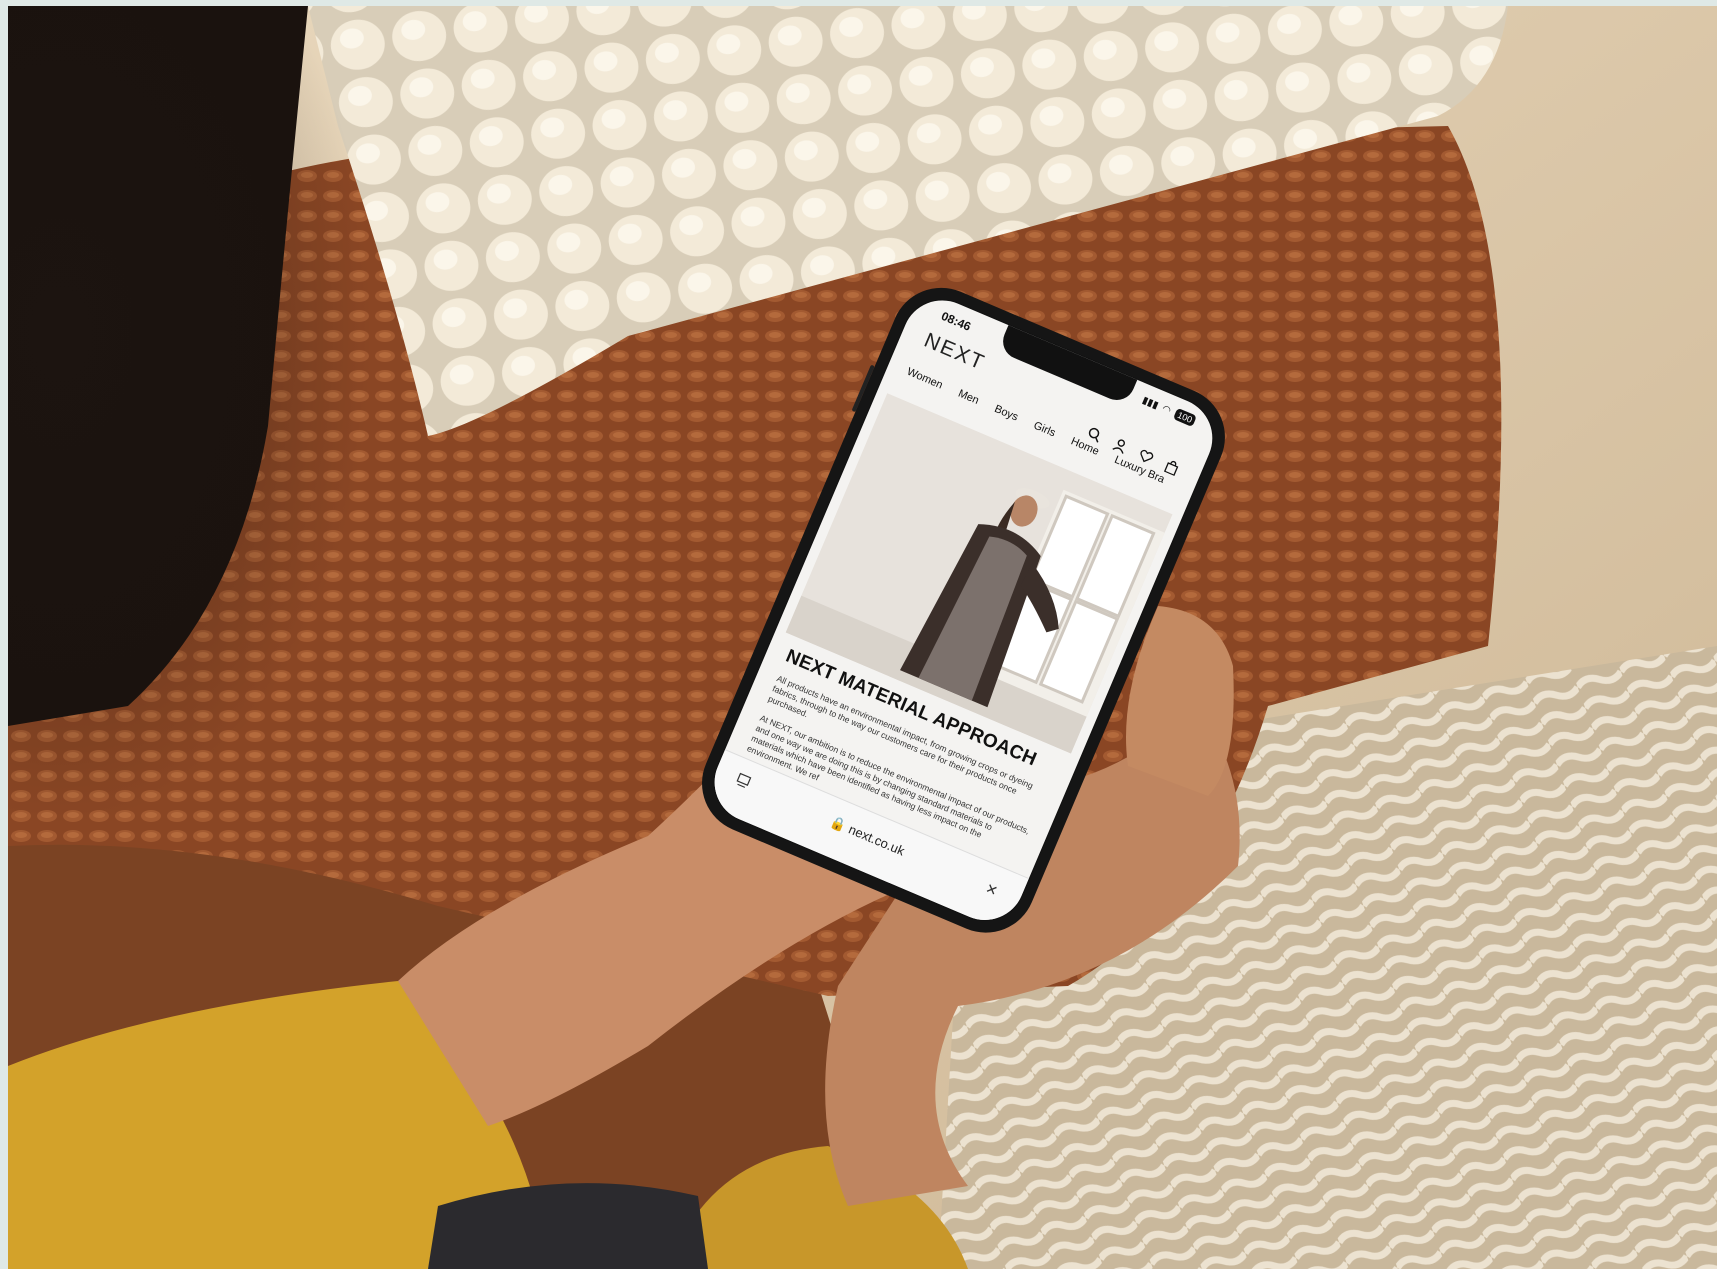  I want to click on nav-item-men: Men, so click(965, 404).